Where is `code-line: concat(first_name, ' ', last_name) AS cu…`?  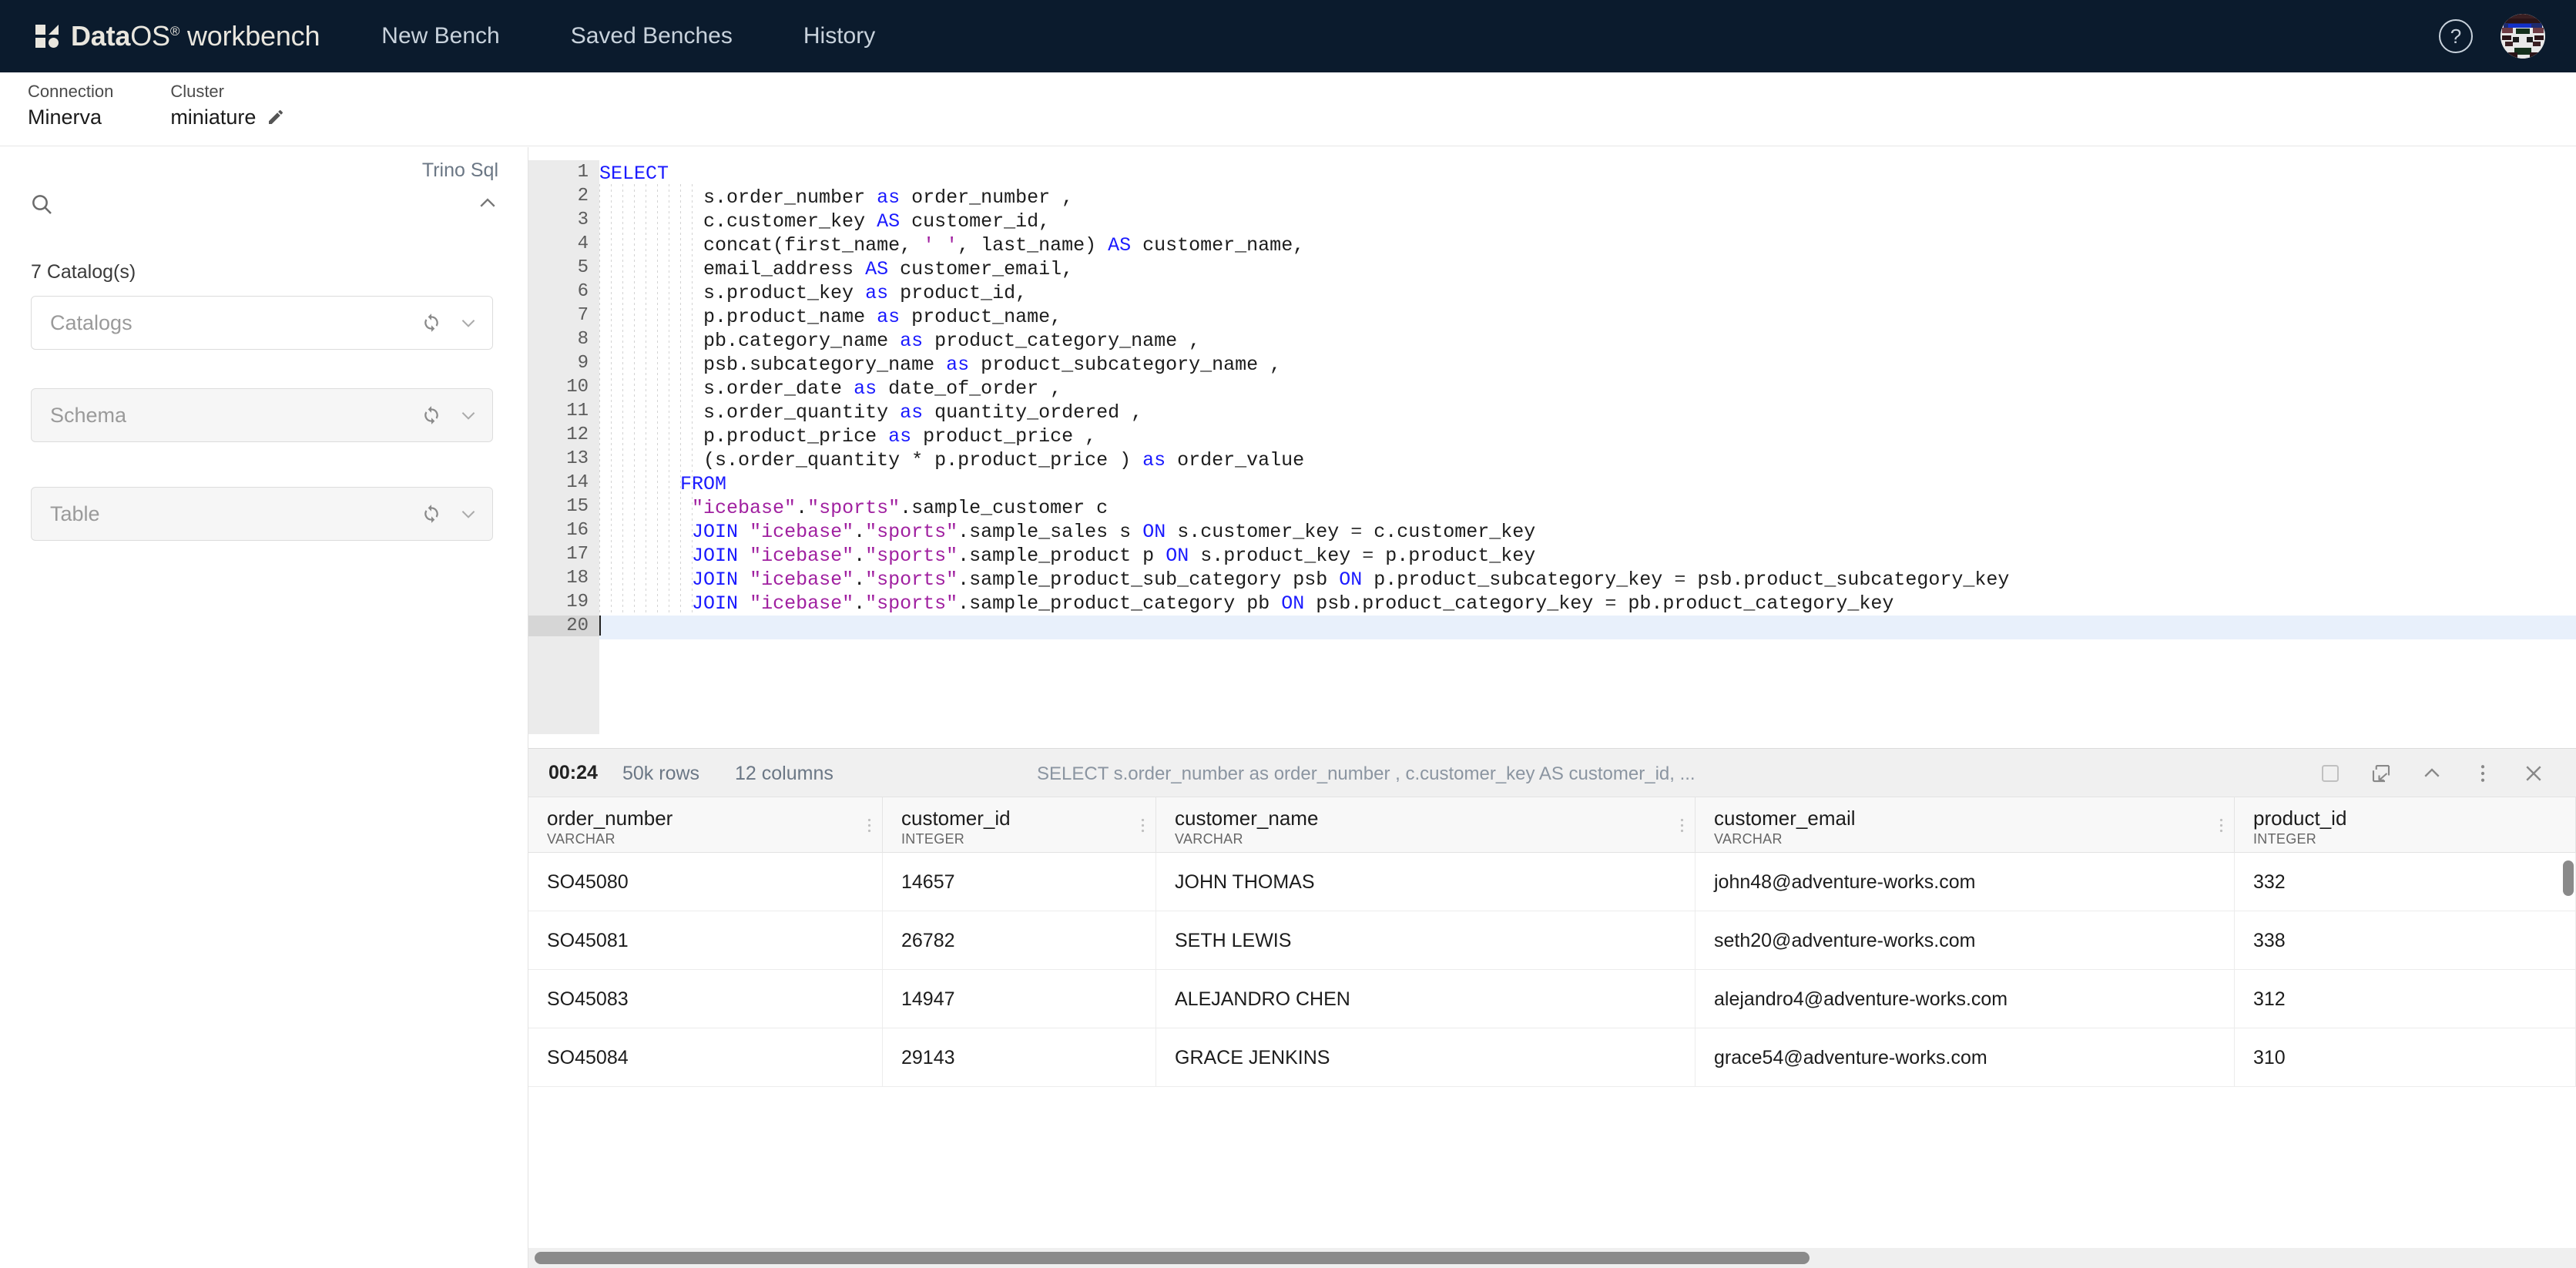
code-line: concat(first_name, ' ', last_name) AS cu… is located at coordinates (951, 245).